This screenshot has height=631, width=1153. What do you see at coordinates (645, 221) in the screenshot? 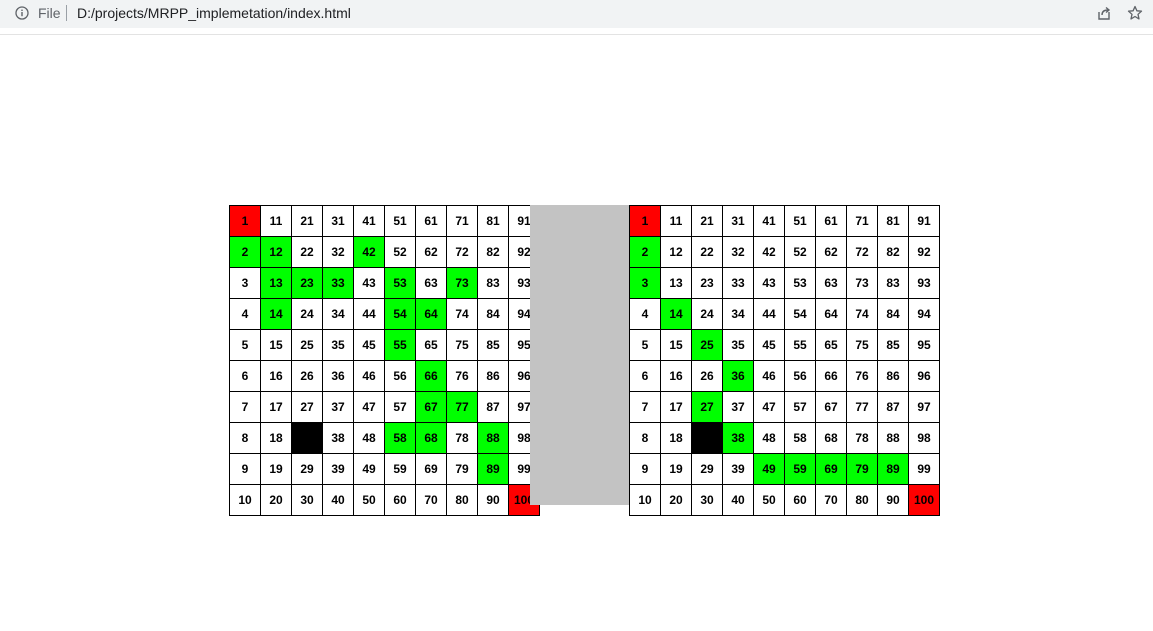
I see `endpoint-cell: 1` at bounding box center [645, 221].